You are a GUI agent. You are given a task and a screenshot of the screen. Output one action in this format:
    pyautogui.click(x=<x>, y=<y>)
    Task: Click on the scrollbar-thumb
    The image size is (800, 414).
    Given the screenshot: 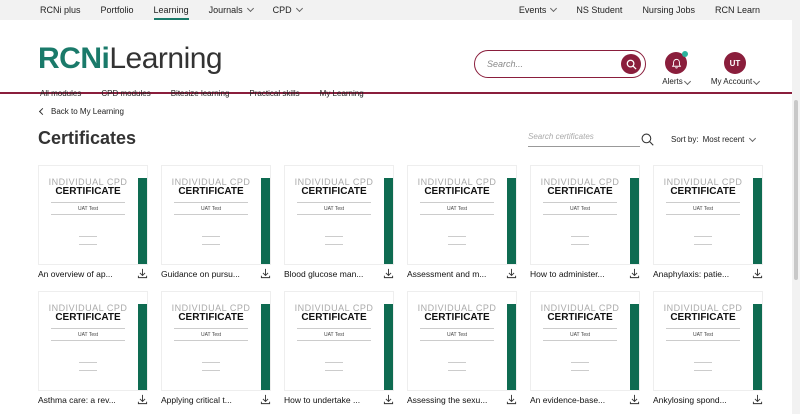 What is the action you would take?
    pyautogui.click(x=796, y=190)
    